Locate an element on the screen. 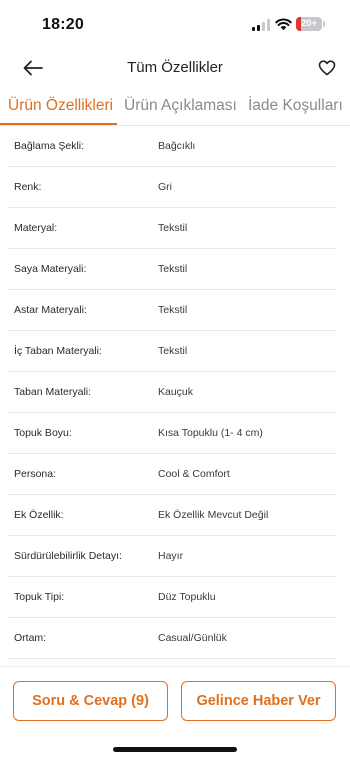  spec-value: Gri is located at coordinates (165, 187).